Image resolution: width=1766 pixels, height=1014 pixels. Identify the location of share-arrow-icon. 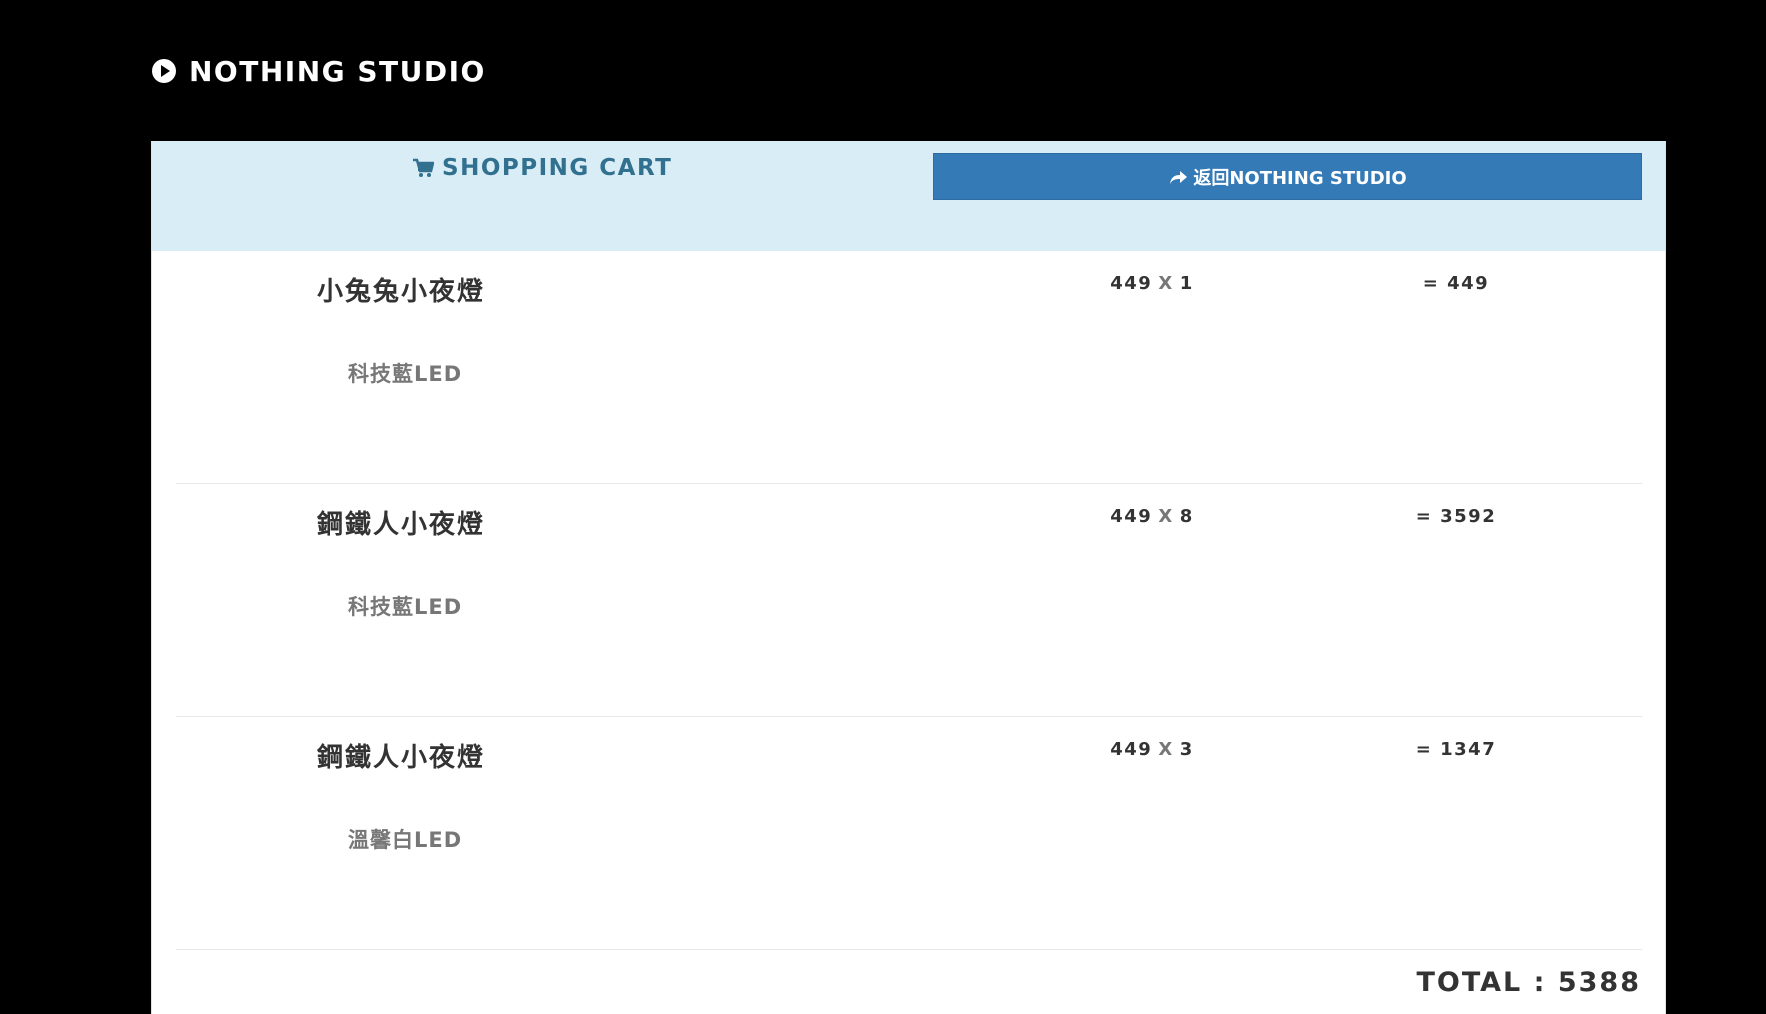
(1179, 177).